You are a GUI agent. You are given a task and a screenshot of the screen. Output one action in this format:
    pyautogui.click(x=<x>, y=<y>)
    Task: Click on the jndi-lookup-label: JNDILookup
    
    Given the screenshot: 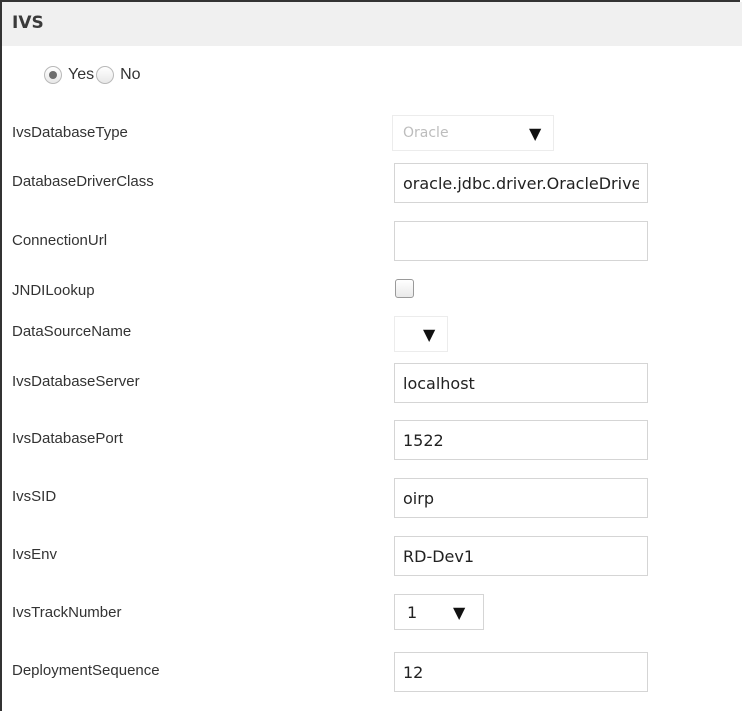 What is the action you would take?
    pyautogui.click(x=53, y=290)
    